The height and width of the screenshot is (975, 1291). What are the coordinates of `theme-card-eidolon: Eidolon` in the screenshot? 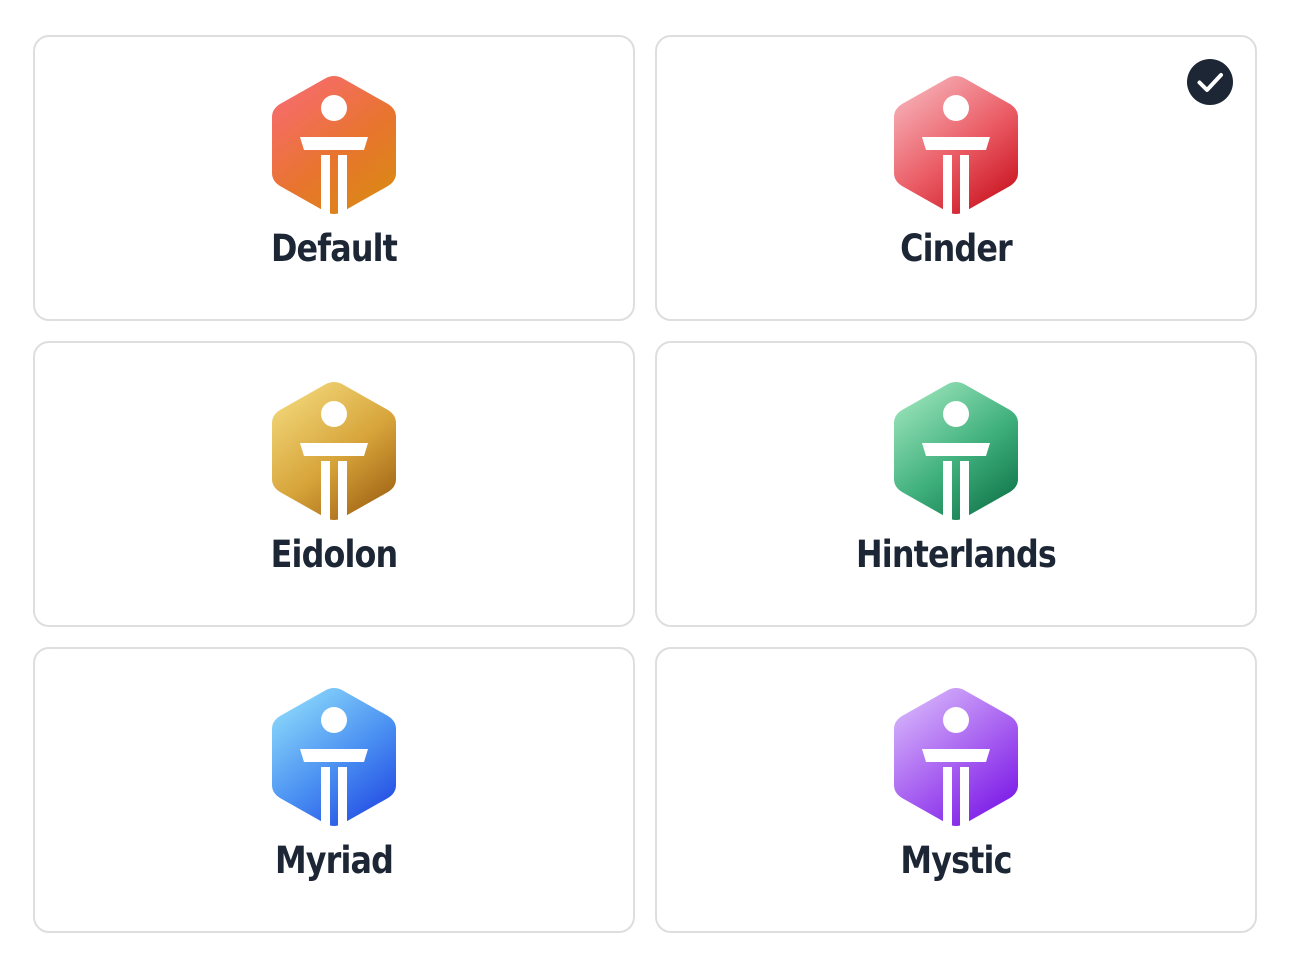 It's located at (334, 484).